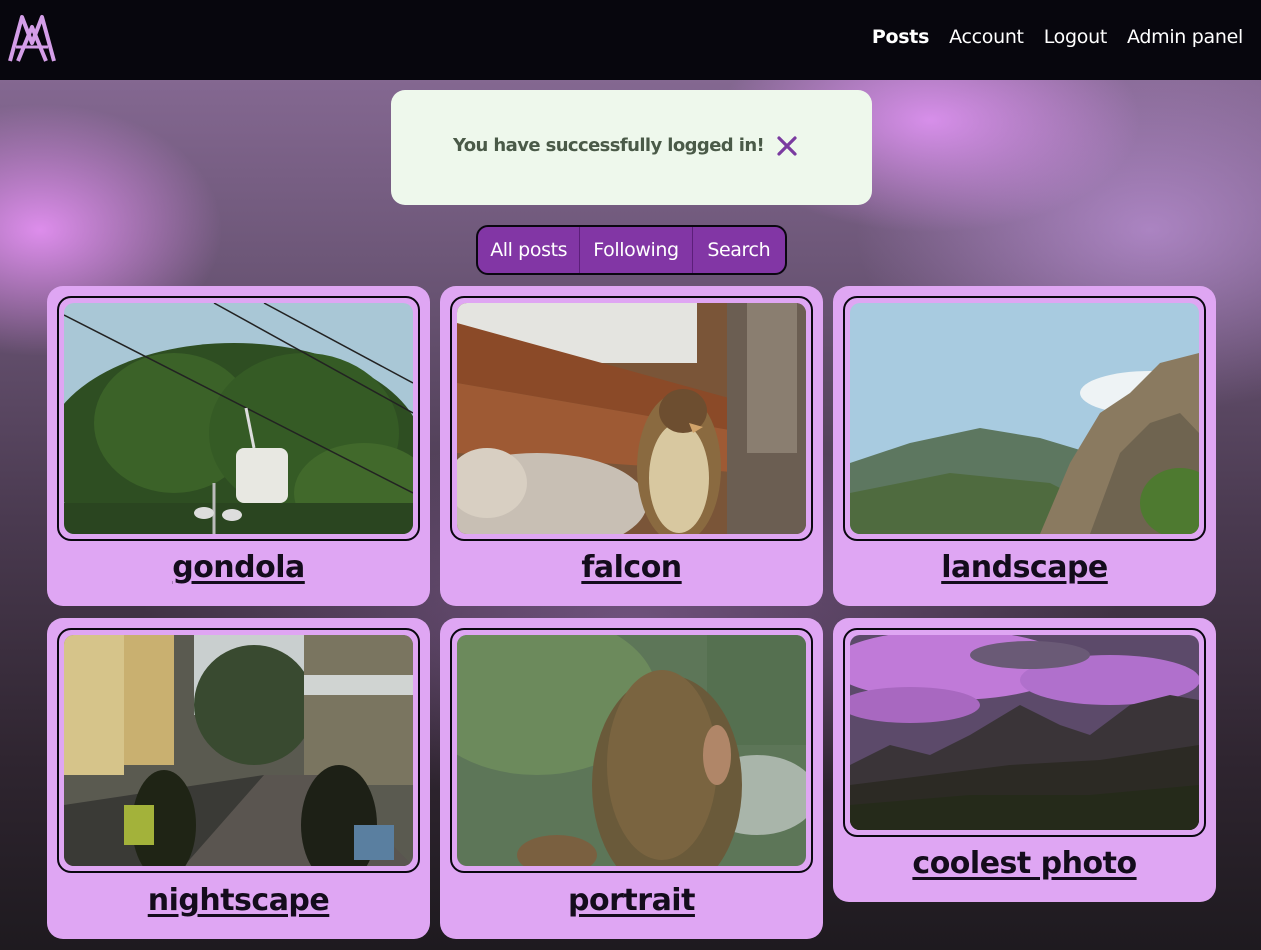 This screenshot has width=1261, height=950. I want to click on post-photo-landscape, so click(1024, 418).